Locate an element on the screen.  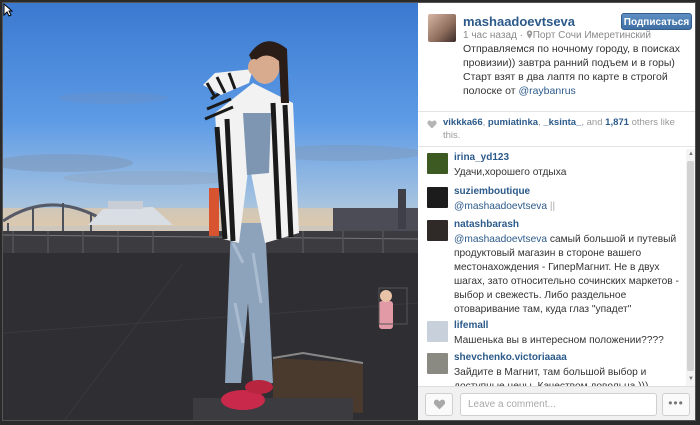
like-user: pumiatinka is located at coordinates (513, 122).